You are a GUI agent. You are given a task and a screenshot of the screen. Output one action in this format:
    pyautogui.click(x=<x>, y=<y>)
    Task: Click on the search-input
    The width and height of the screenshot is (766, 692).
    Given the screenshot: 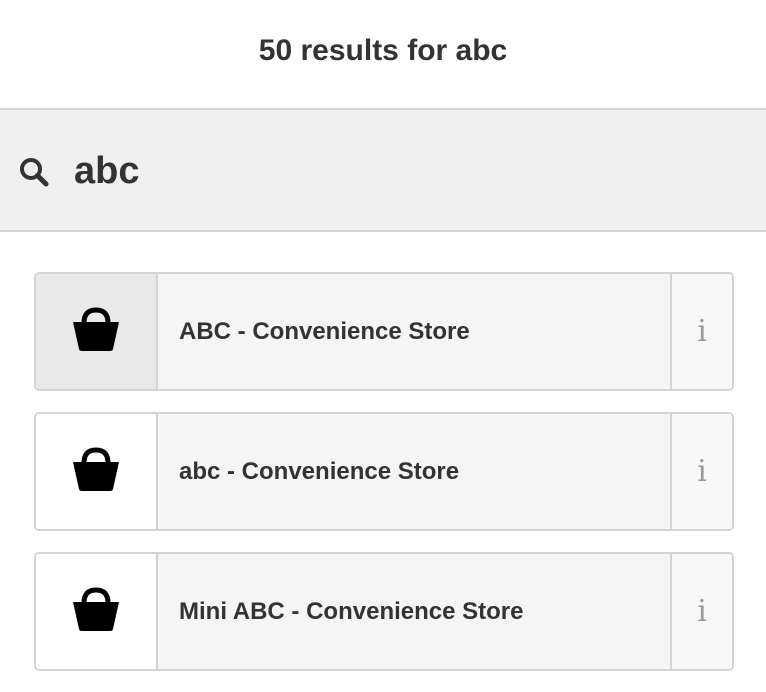 What is the action you would take?
    pyautogui.click(x=404, y=171)
    